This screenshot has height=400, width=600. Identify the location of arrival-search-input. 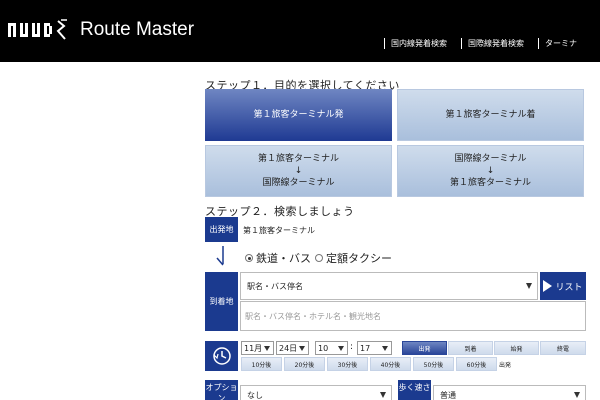
(413, 316).